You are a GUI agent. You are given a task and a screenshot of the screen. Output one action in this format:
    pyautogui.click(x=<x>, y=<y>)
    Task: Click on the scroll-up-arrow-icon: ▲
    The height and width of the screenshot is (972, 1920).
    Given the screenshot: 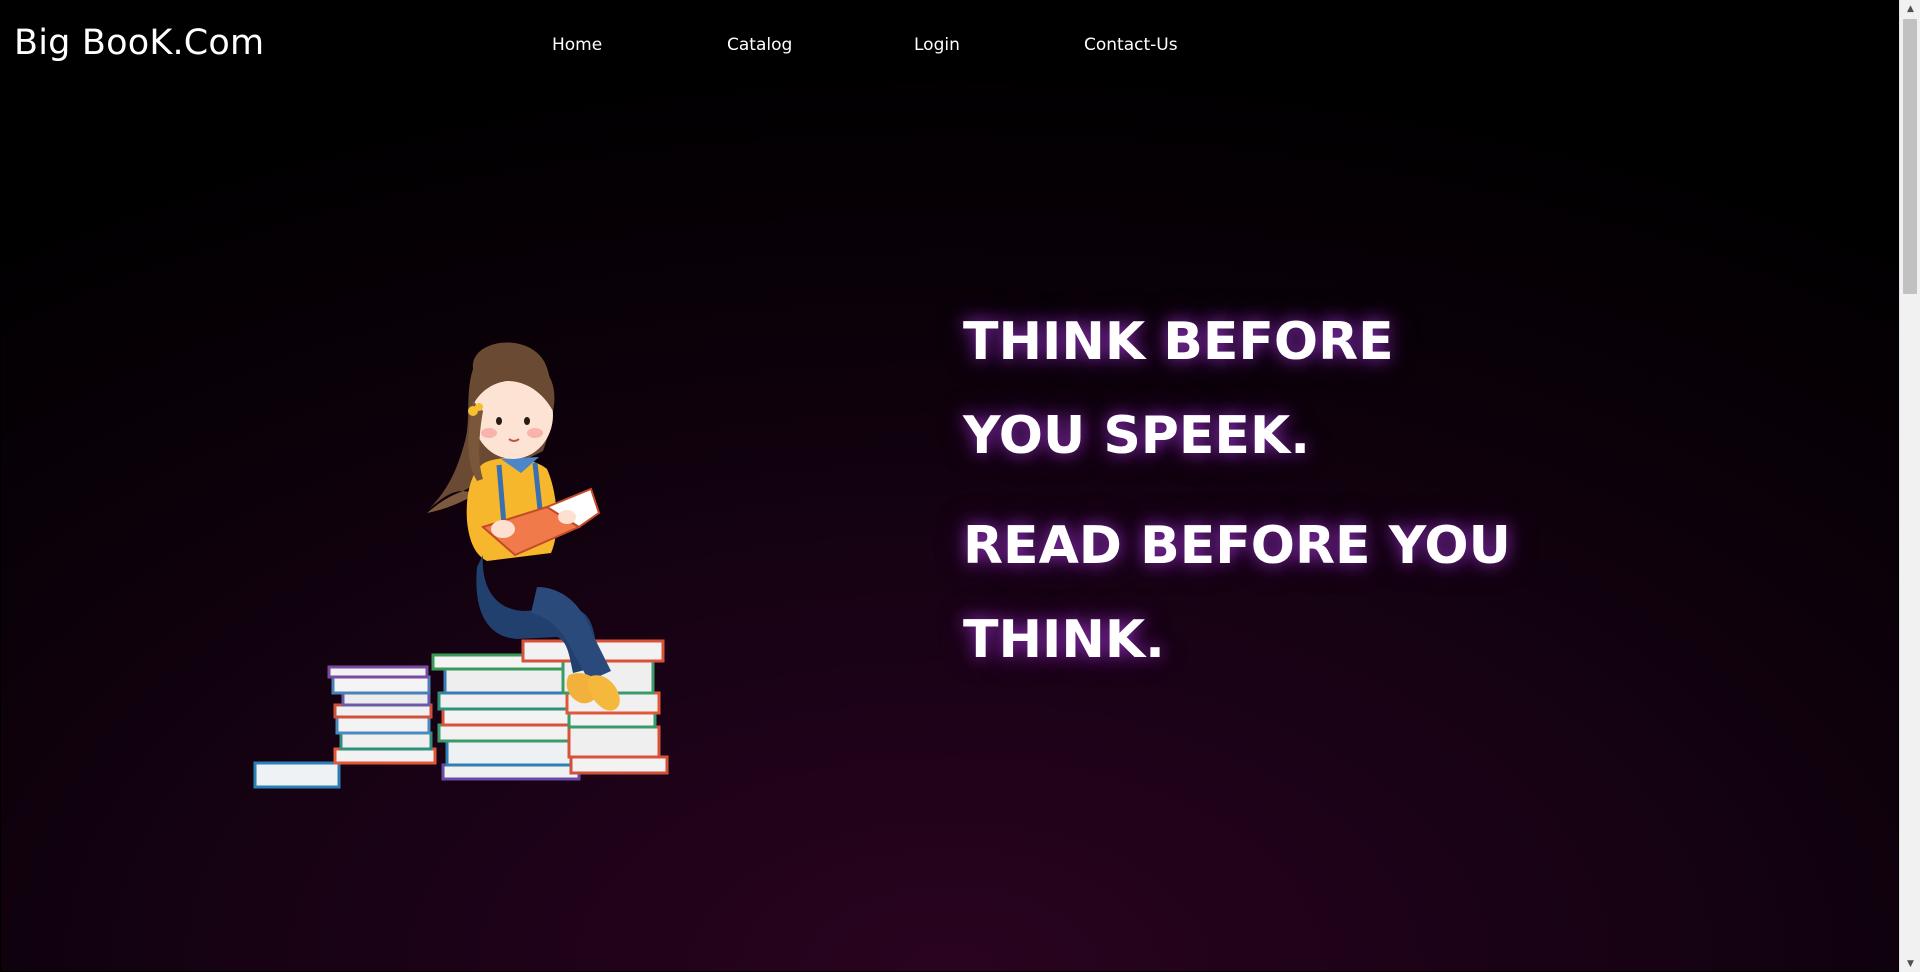 What is the action you would take?
    pyautogui.click(x=1910, y=8)
    